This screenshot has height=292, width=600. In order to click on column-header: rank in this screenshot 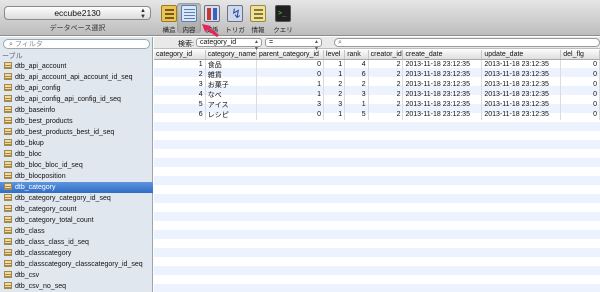, I will do `click(356, 55)`.